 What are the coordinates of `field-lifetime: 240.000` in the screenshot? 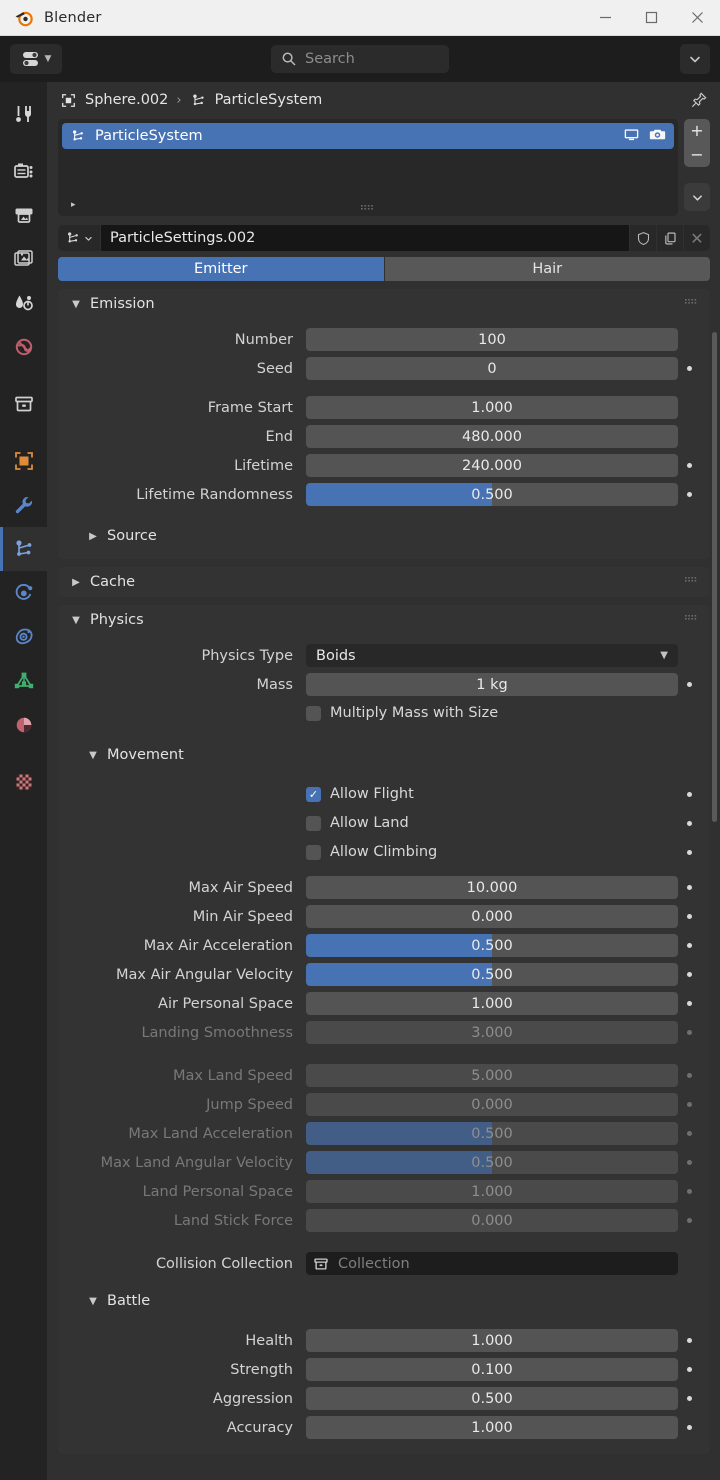 It's located at (492, 465).